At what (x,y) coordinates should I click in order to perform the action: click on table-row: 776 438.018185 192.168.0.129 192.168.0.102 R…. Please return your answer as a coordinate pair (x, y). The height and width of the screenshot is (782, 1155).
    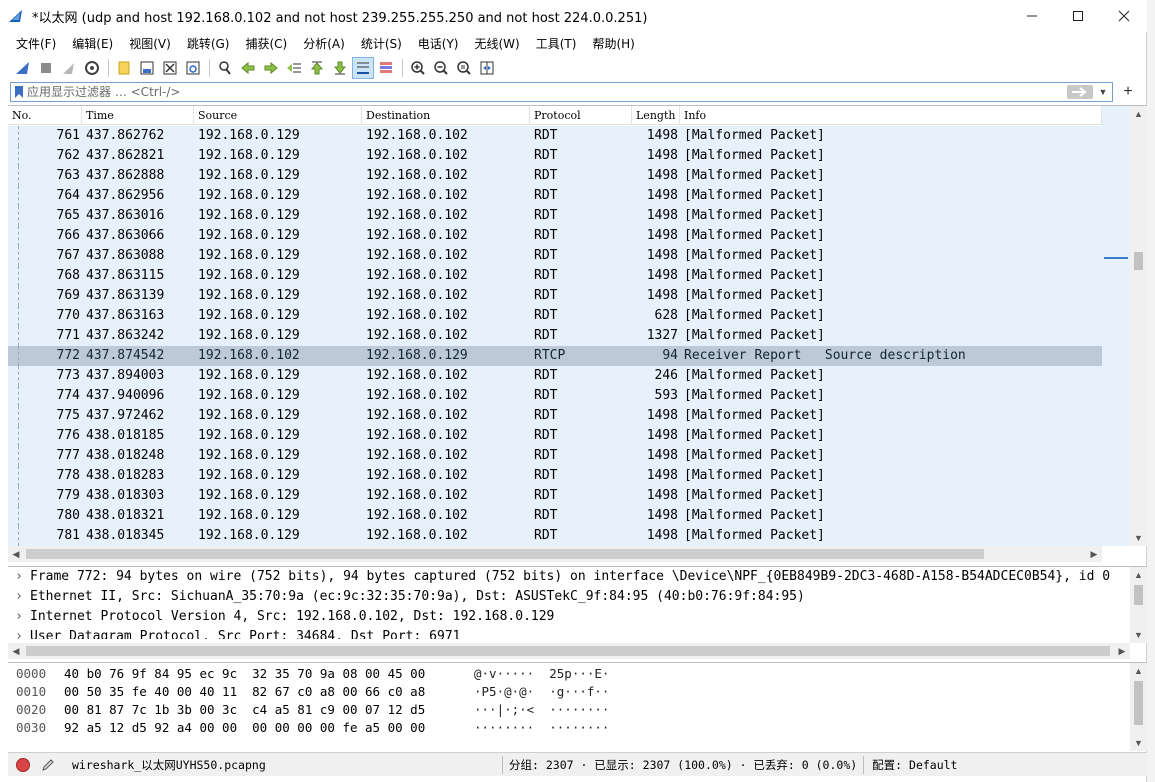
    Looking at the image, I should click on (555, 436).